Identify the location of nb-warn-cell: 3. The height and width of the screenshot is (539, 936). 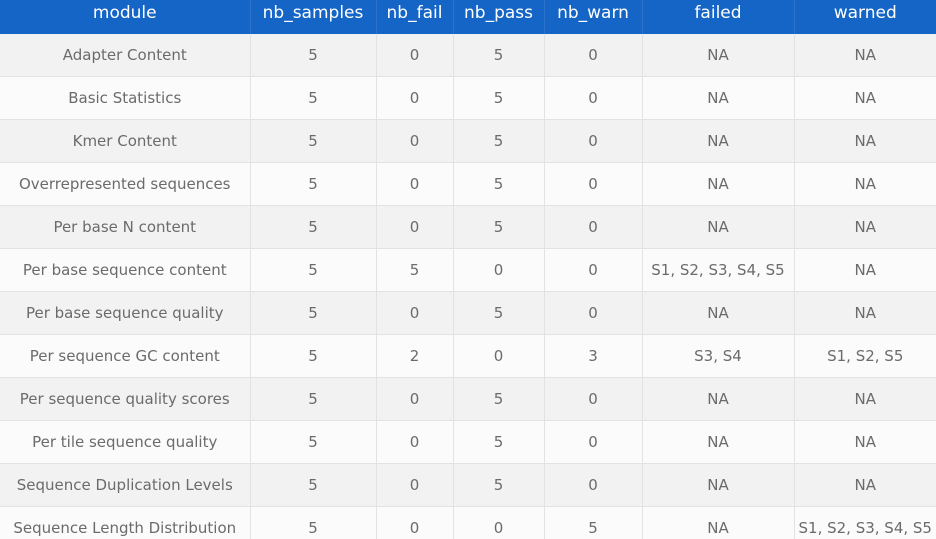
(593, 356).